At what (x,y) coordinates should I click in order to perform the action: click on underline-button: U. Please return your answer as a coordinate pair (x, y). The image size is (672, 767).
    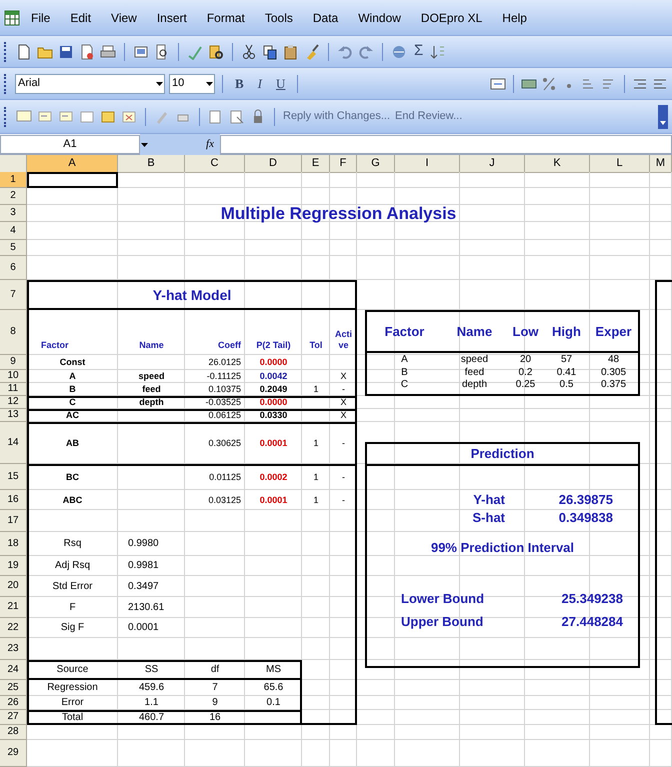
    Looking at the image, I should click on (280, 84).